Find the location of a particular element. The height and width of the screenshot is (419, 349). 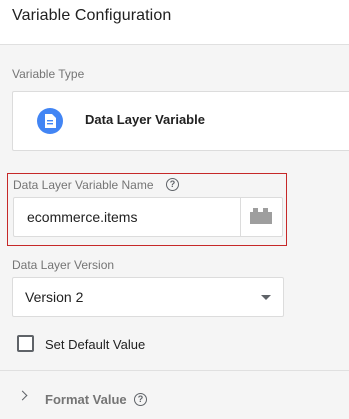

variable-type-name: Data Layer Variable is located at coordinates (145, 119).